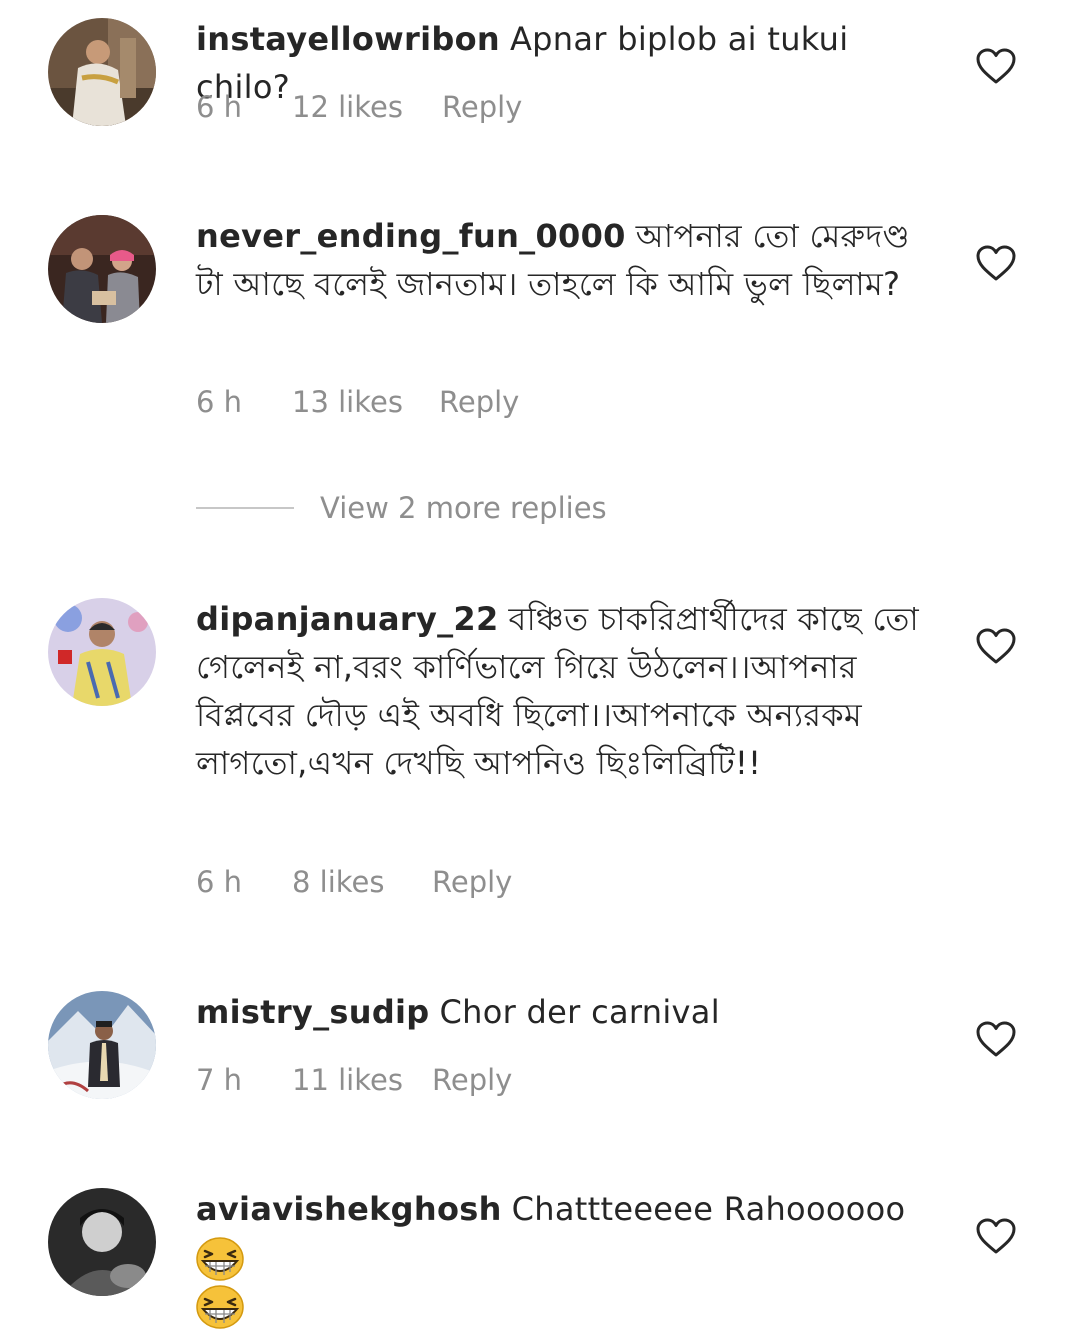  Describe the element at coordinates (348, 39) in the screenshot. I see `comment-username: instayellowribon` at that location.